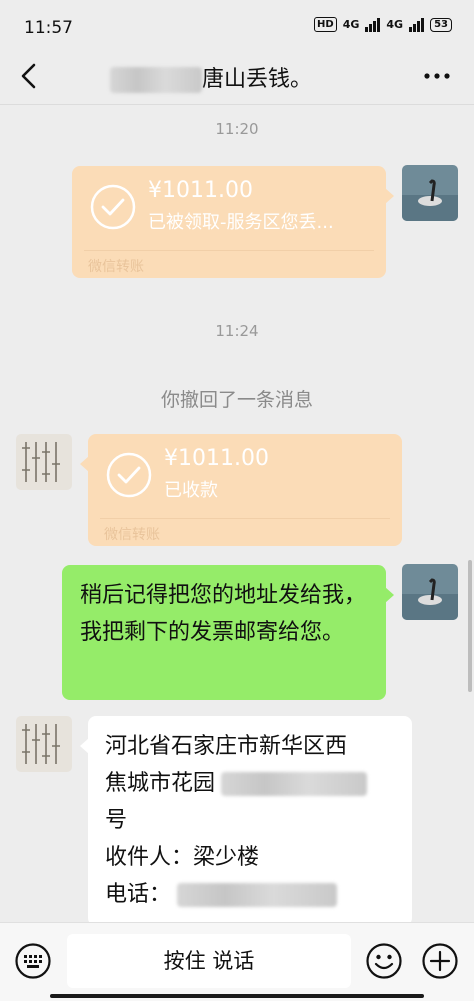 The width and height of the screenshot is (474, 1001). Describe the element at coordinates (241, 490) in the screenshot. I see `transfer-card-received: ¥1011.00 已收款 微信转账` at that location.